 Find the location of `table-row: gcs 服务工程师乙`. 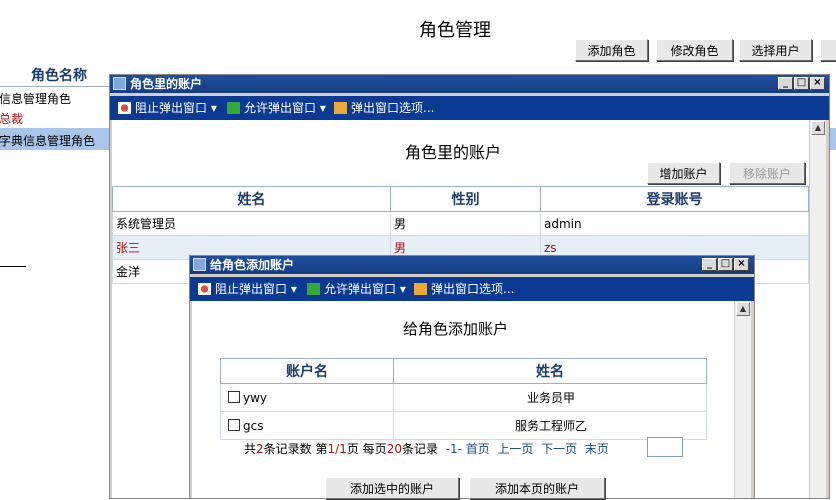

table-row: gcs 服务工程师乙 is located at coordinates (463, 425).